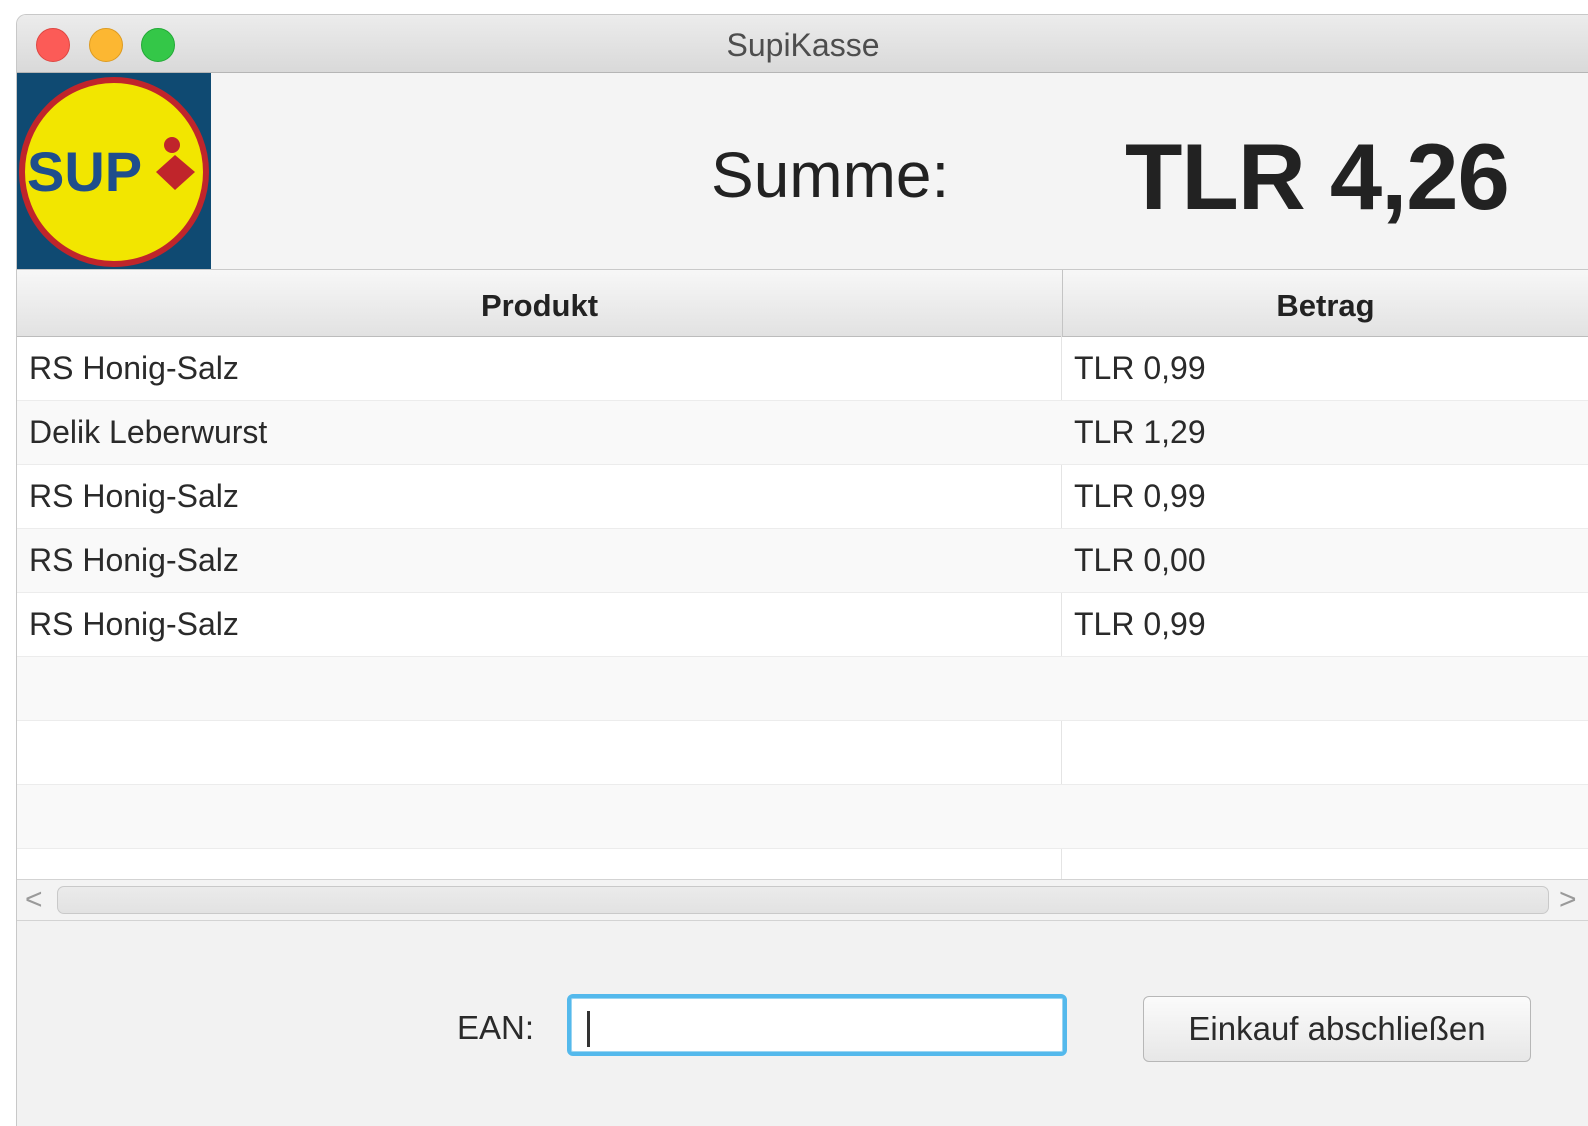  I want to click on scrollbar-thumb, so click(803, 900).